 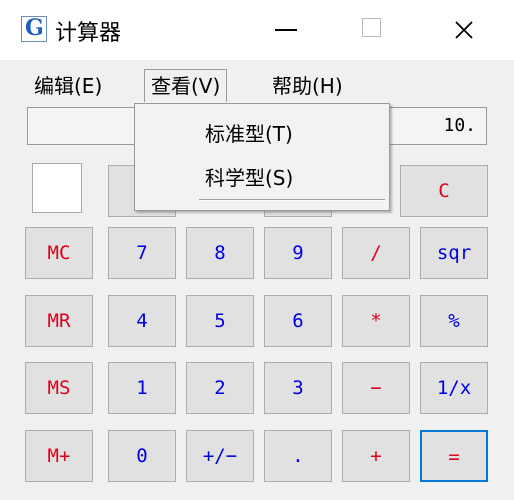 I want to click on close-icon, so click(x=464, y=30).